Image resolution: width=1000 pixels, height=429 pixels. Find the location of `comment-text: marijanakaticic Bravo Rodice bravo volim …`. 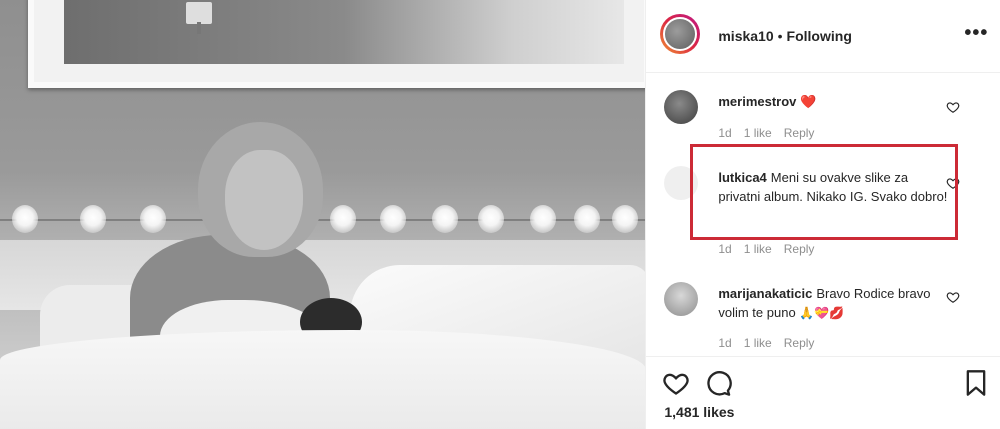

comment-text: marijanakaticic Bravo Rodice bravo volim … is located at coordinates (833, 303).